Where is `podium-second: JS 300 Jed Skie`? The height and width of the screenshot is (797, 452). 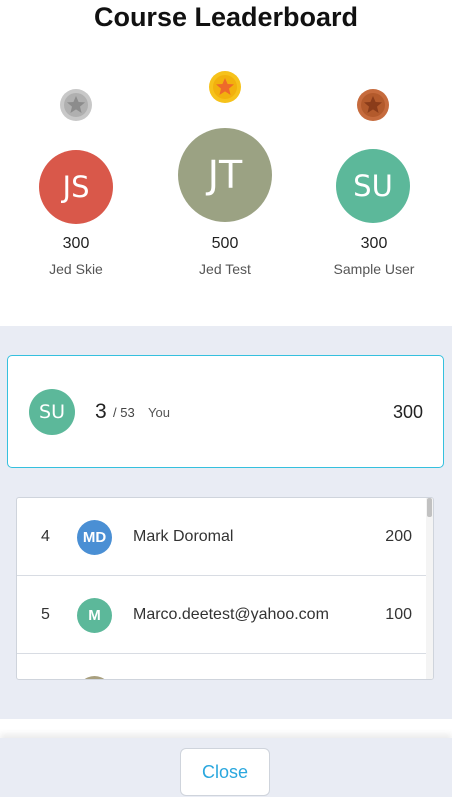 podium-second: JS 300 Jed Skie is located at coordinates (76, 185).